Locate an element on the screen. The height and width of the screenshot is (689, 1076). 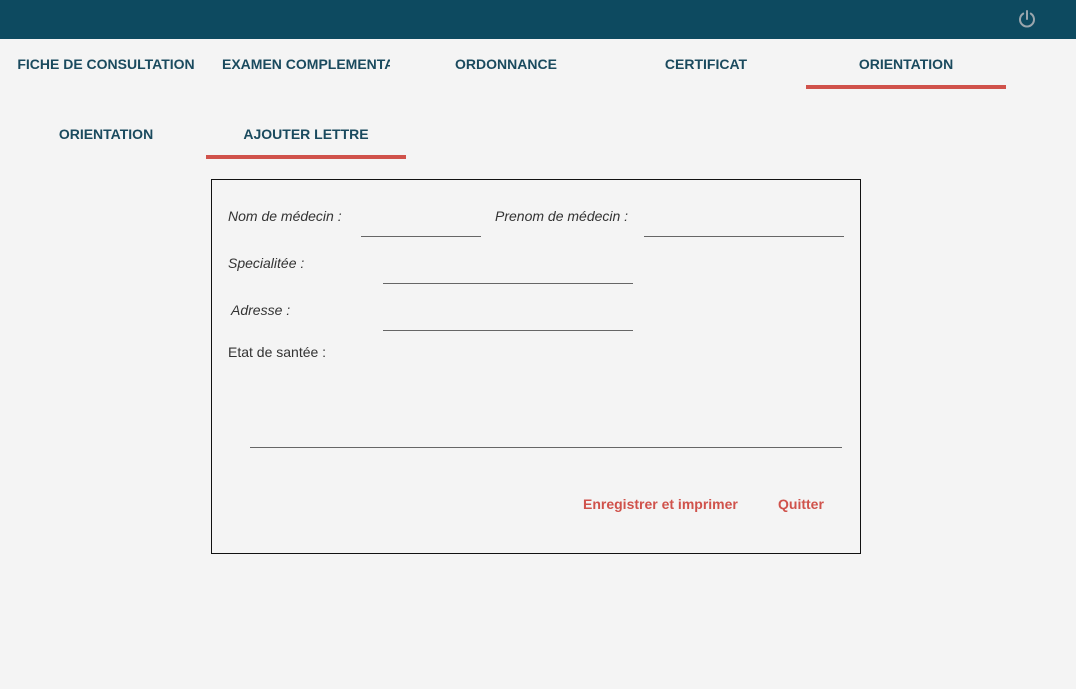
tab-ordonnance: ORDONNANCE is located at coordinates (506, 64).